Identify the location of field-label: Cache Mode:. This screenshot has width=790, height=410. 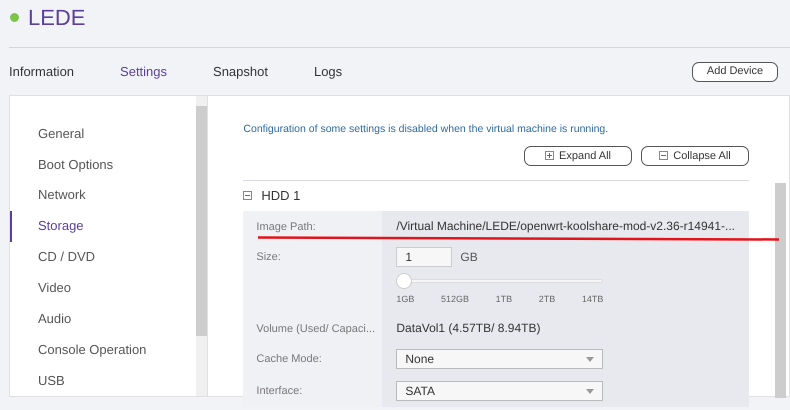
(289, 360).